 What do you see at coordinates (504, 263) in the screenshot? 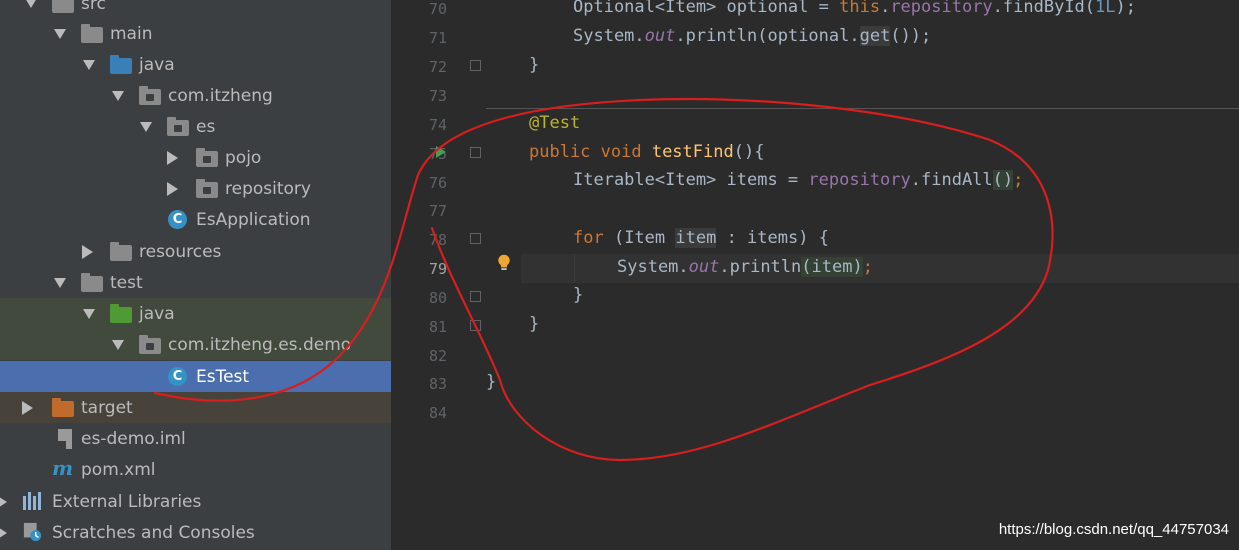
I see `bulb-icon` at bounding box center [504, 263].